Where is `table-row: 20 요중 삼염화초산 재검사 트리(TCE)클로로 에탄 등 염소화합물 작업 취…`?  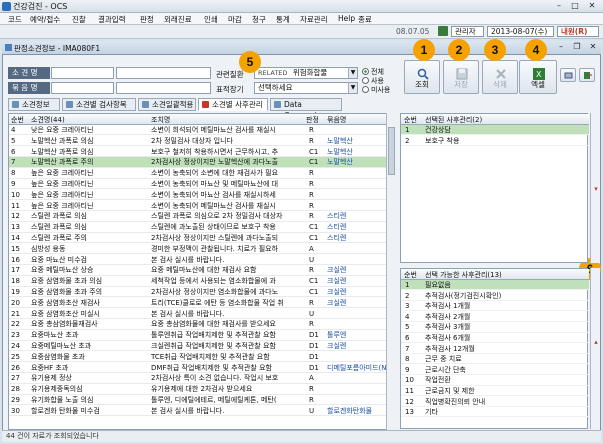 table-row: 20 요중 삼염화초산 재검사 트리(TCE)클로로 에탄 등 염소화합물 작업 취… is located at coordinates (202, 303).